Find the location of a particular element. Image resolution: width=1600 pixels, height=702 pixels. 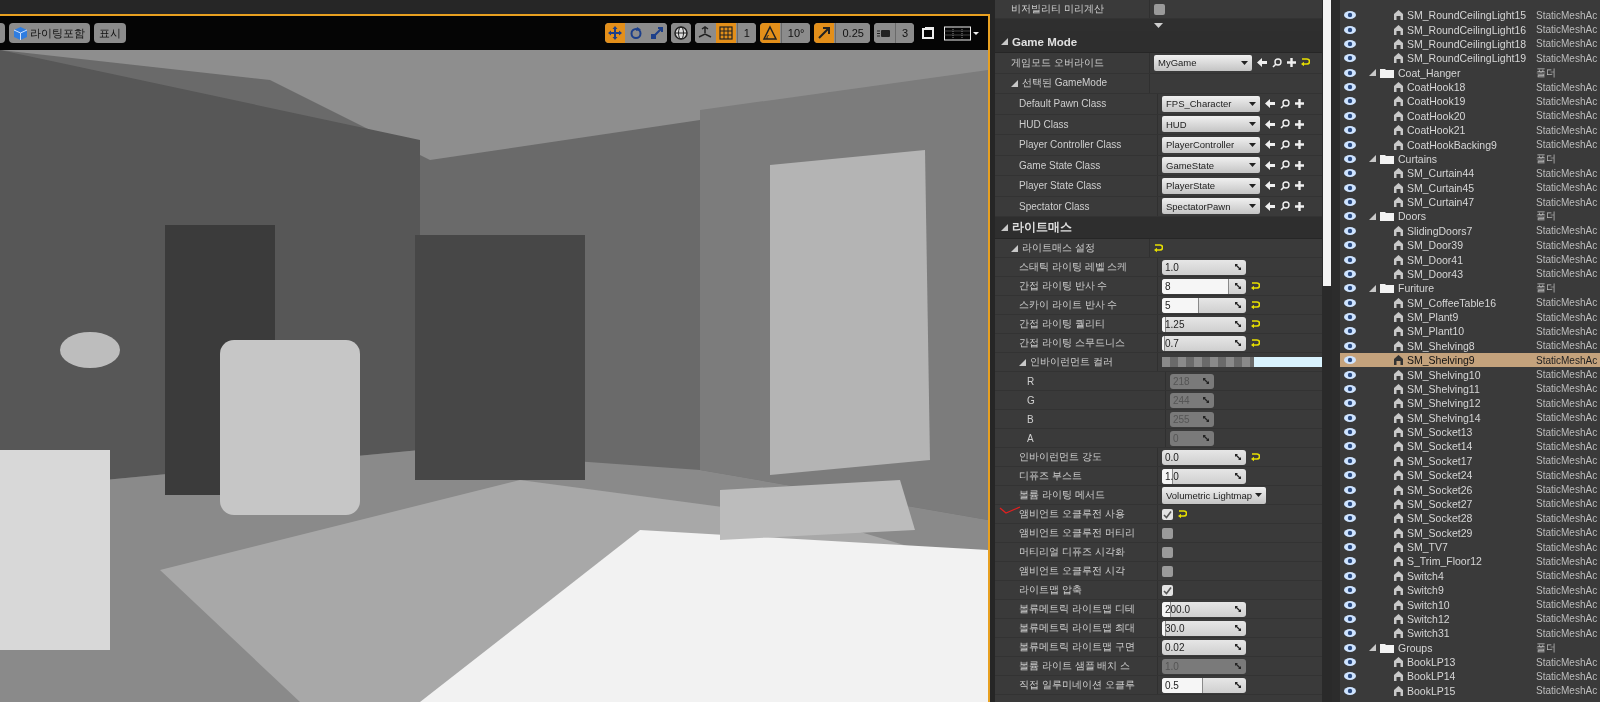

number-field: 30.0 is located at coordinates (1204, 628).